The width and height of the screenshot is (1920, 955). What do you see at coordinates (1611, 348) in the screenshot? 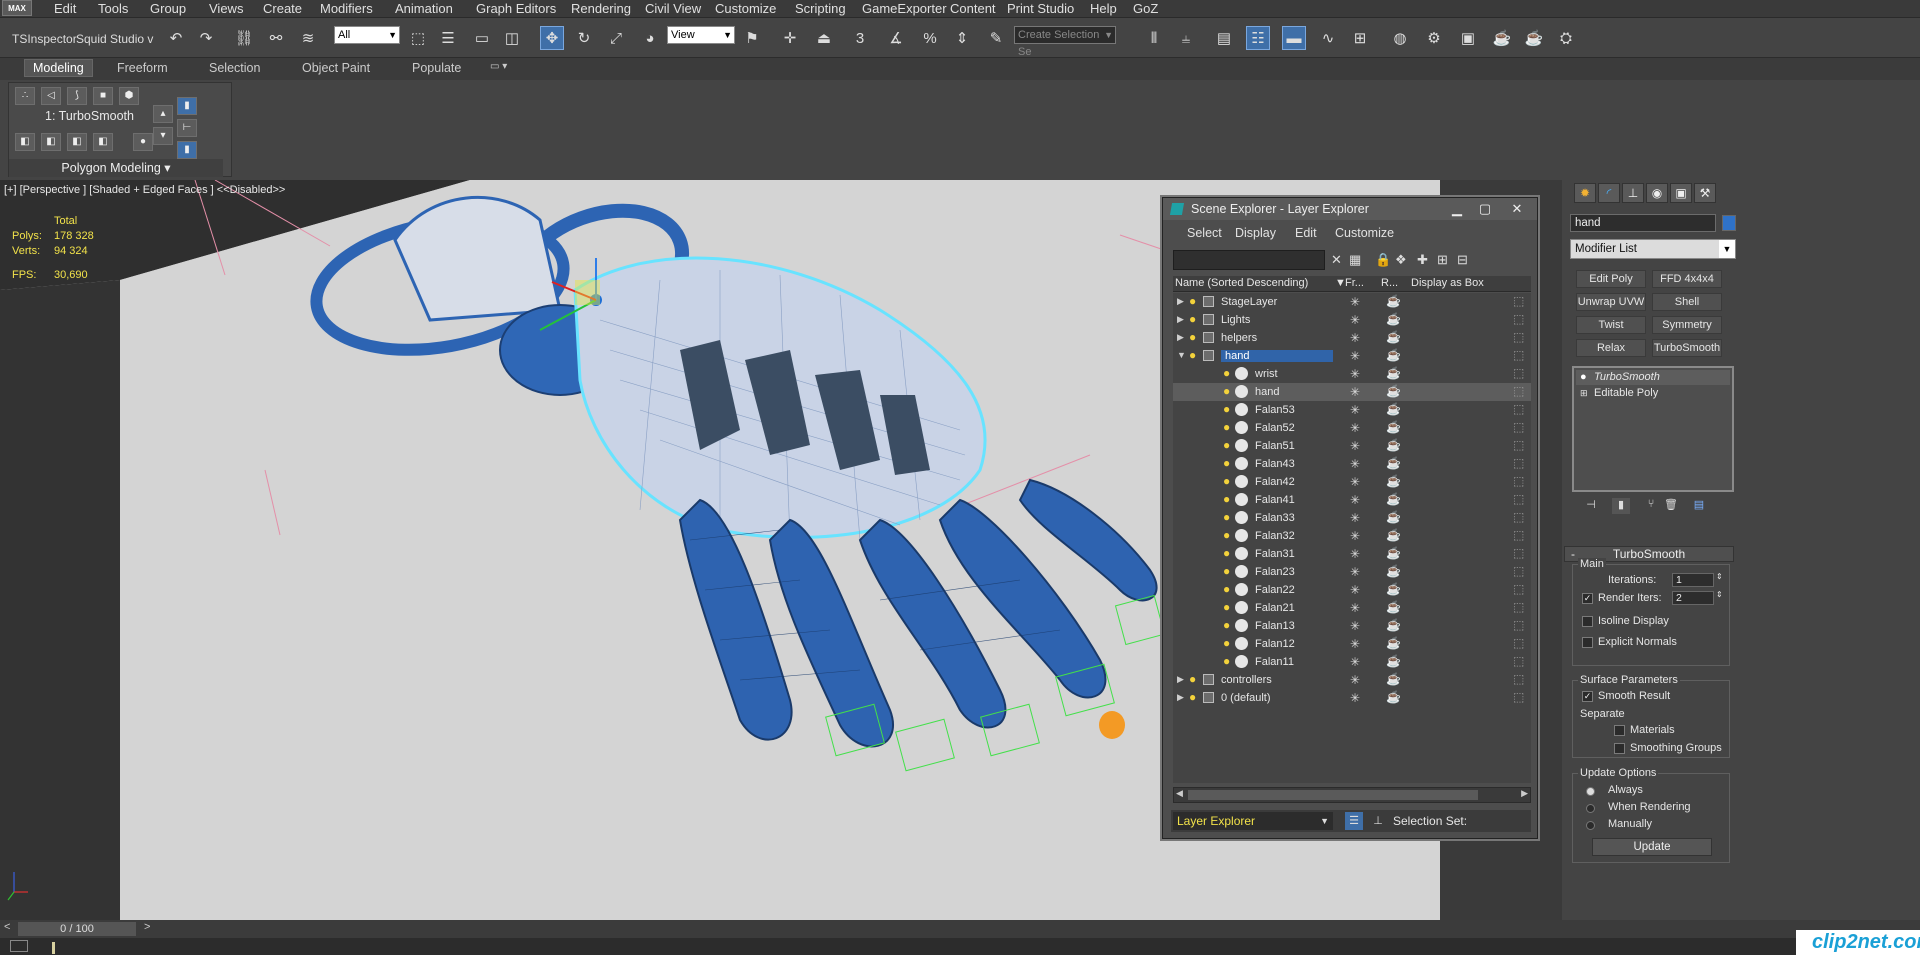
I see `relax-button: Relax` at bounding box center [1611, 348].